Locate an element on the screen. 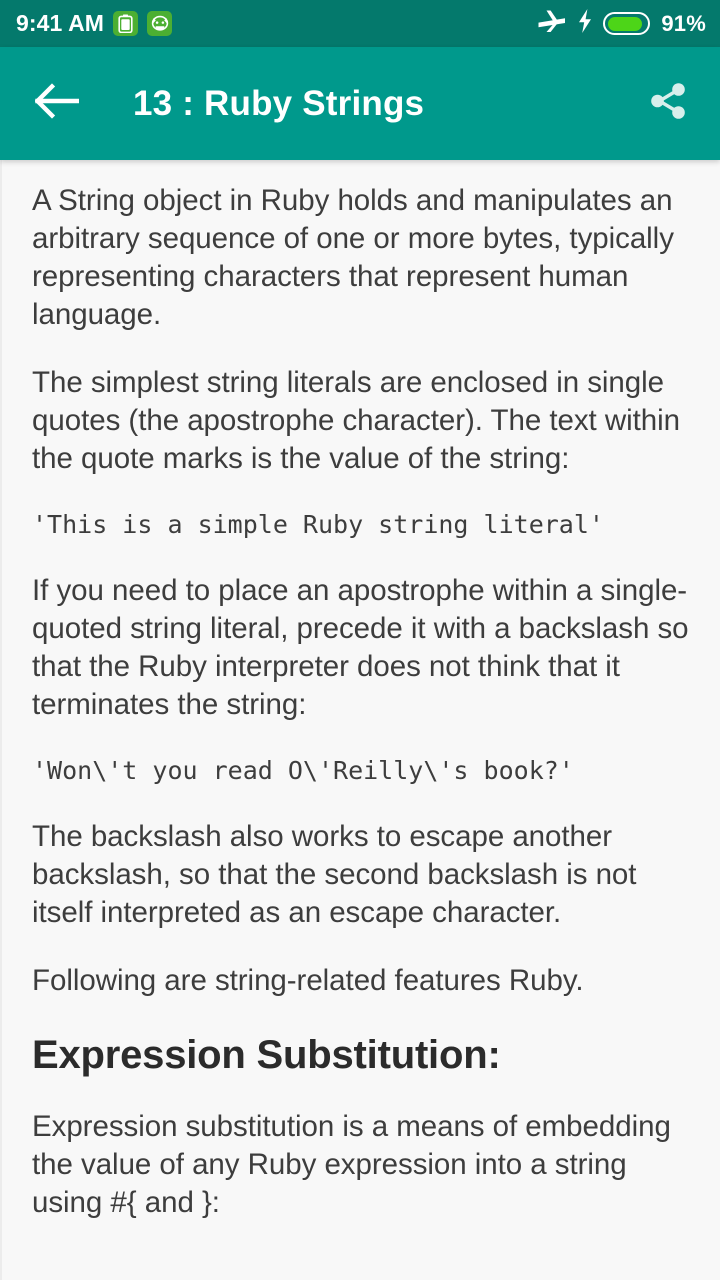 This screenshot has width=720, height=1280. airplane-icon is located at coordinates (552, 23).